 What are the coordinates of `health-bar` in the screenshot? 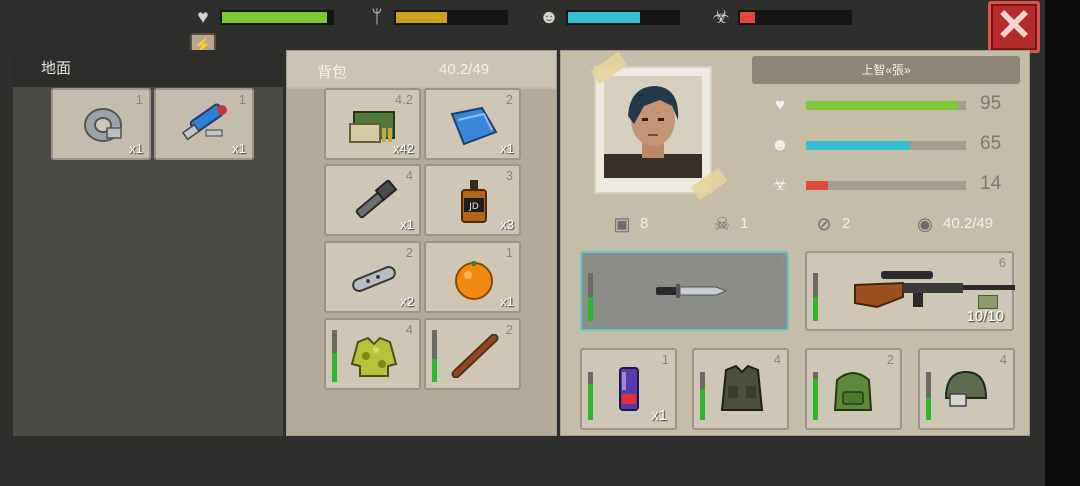 It's located at (886, 105).